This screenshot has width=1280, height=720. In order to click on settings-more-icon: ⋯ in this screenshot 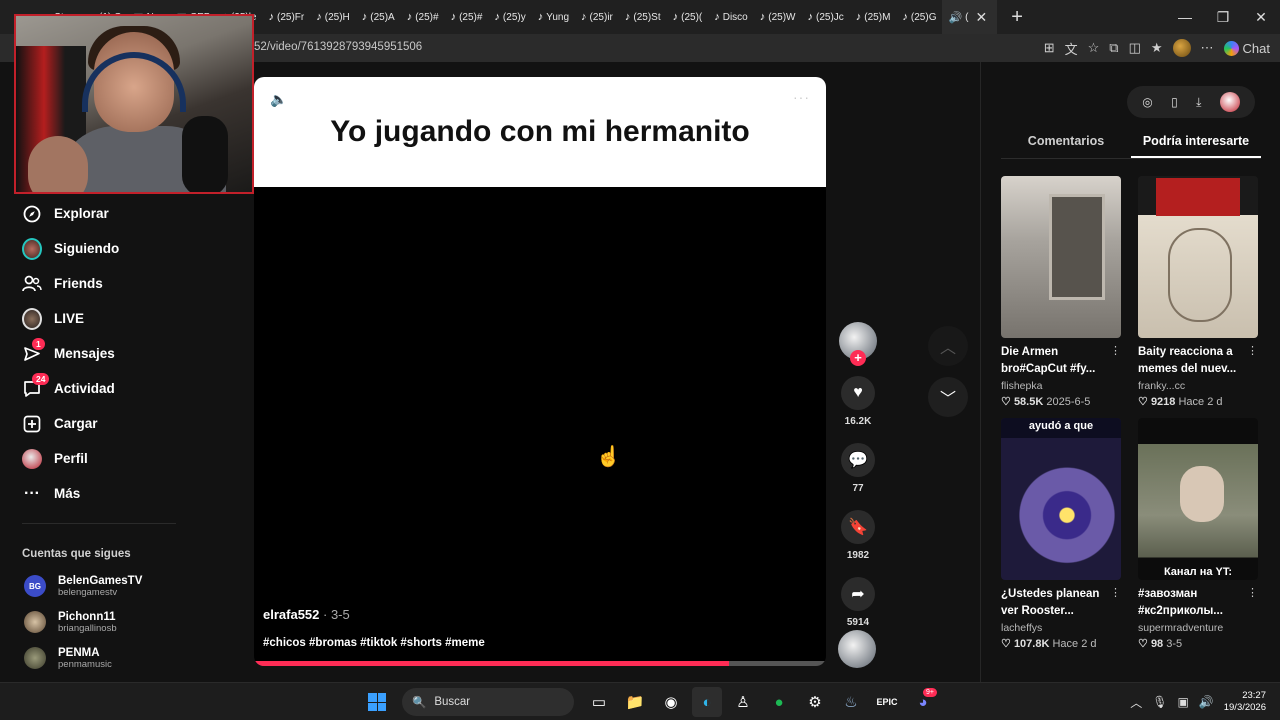, I will do `click(1207, 48)`.